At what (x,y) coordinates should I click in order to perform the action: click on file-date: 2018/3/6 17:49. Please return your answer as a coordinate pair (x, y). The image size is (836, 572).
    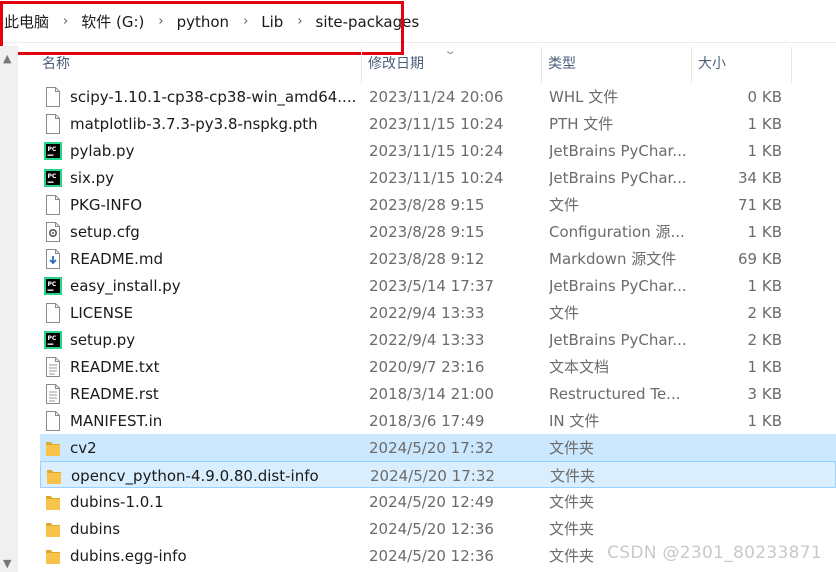
    Looking at the image, I should click on (427, 420).